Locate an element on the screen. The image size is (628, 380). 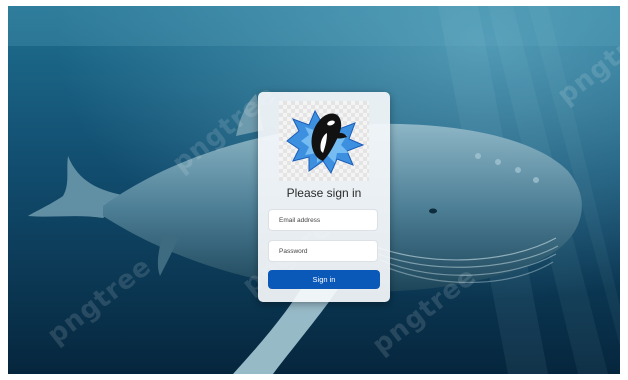
sign-in-button: Sign in is located at coordinates (324, 279).